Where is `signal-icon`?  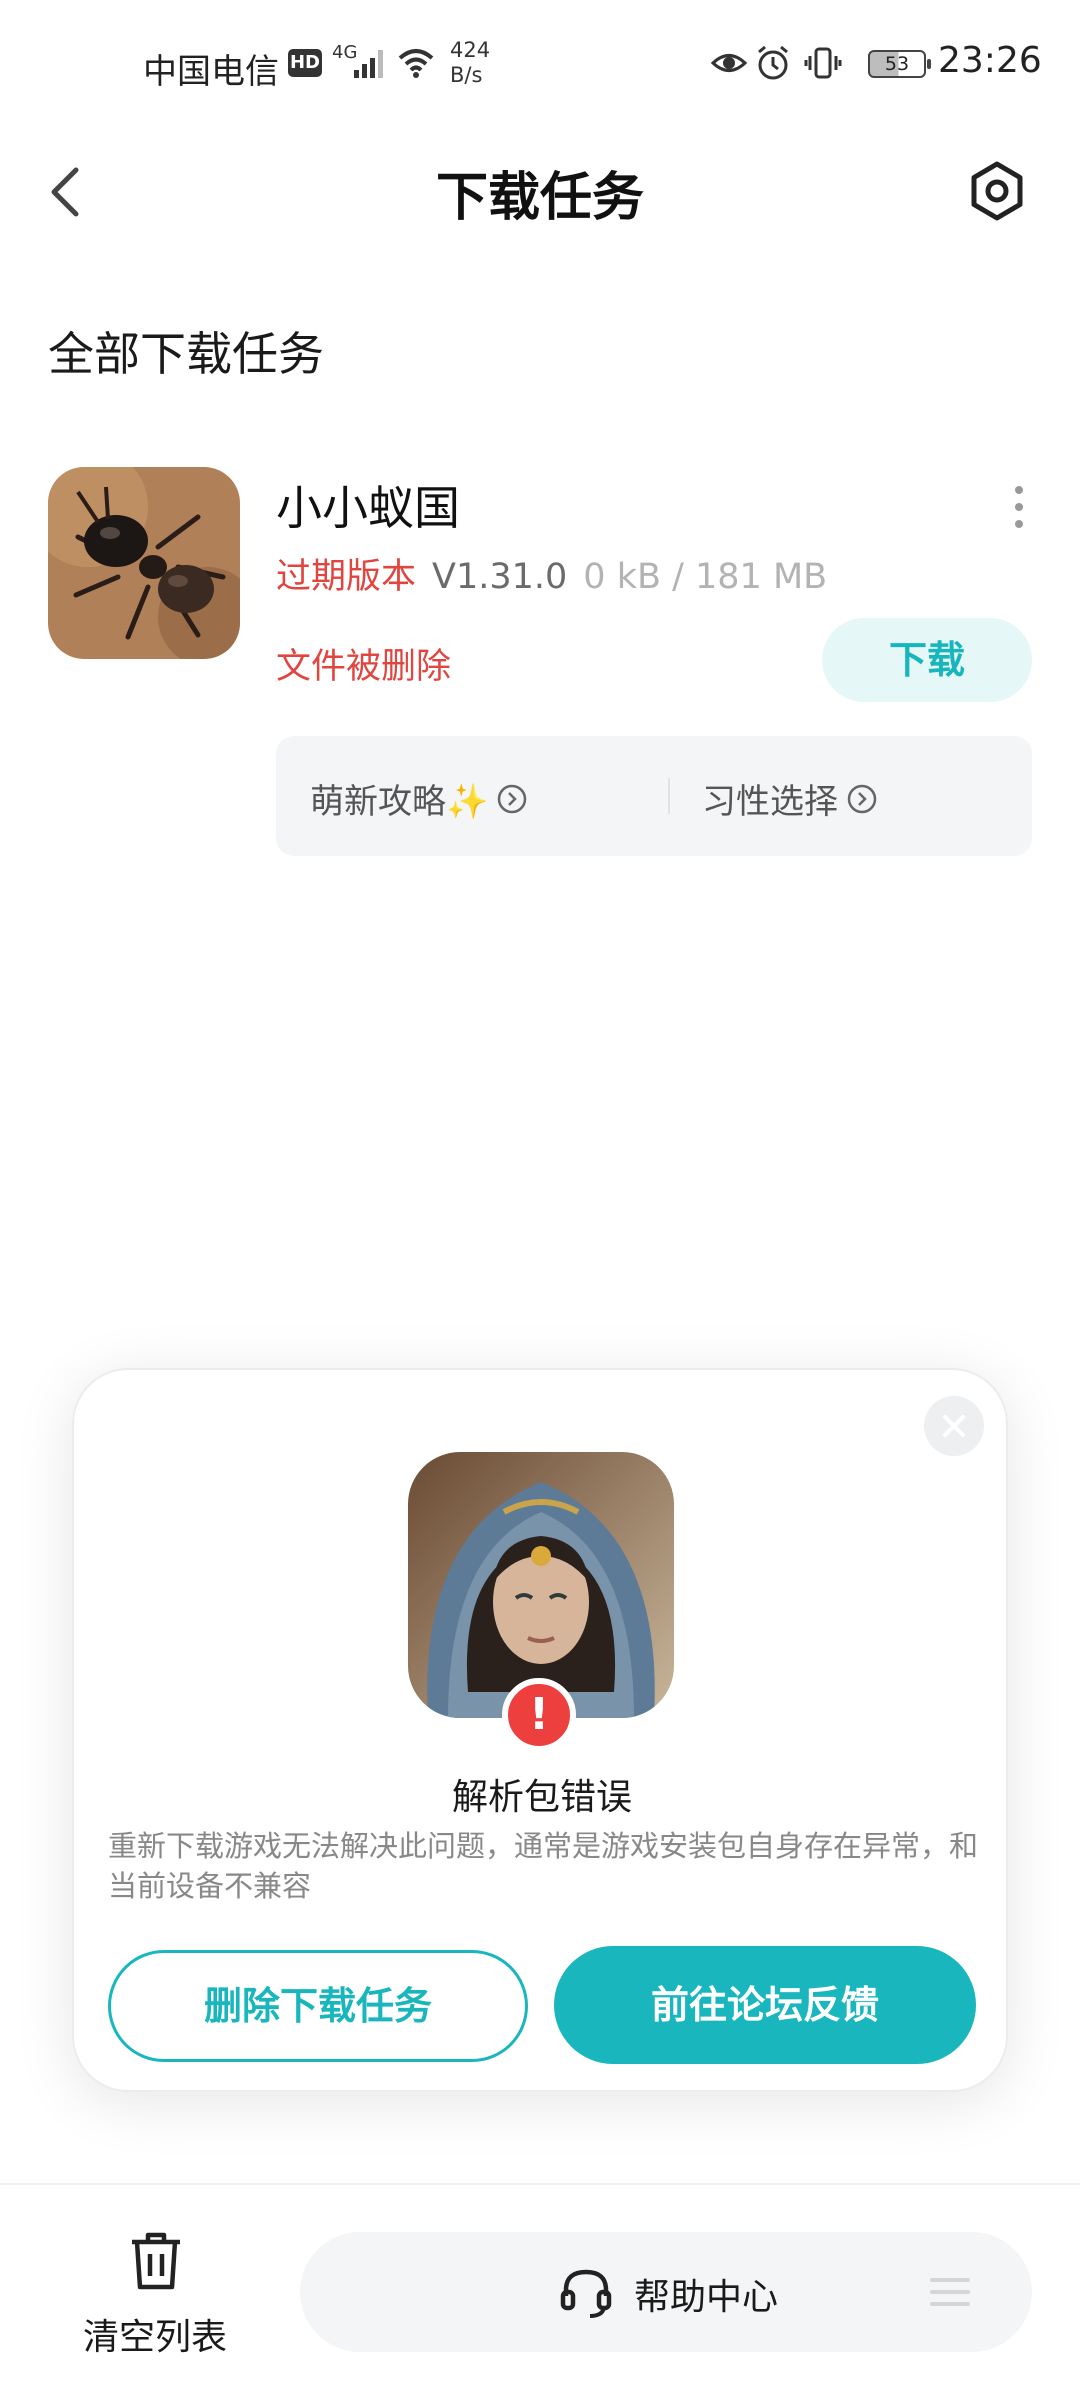 signal-icon is located at coordinates (368, 64).